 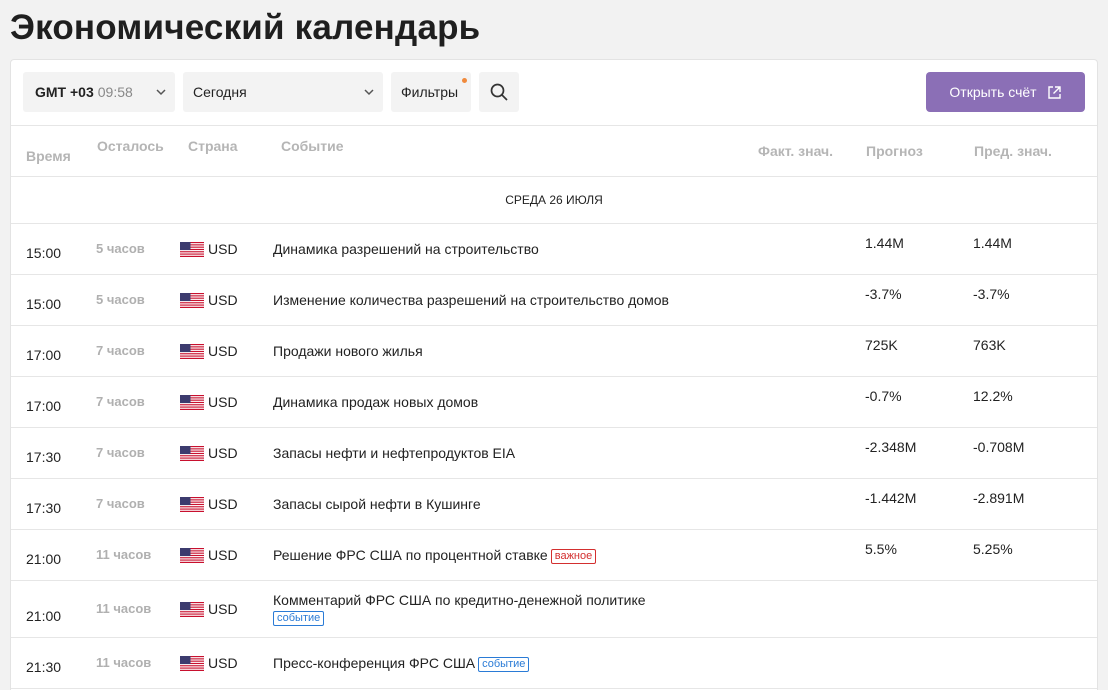 What do you see at coordinates (213, 146) in the screenshot?
I see `col-country: Страна` at bounding box center [213, 146].